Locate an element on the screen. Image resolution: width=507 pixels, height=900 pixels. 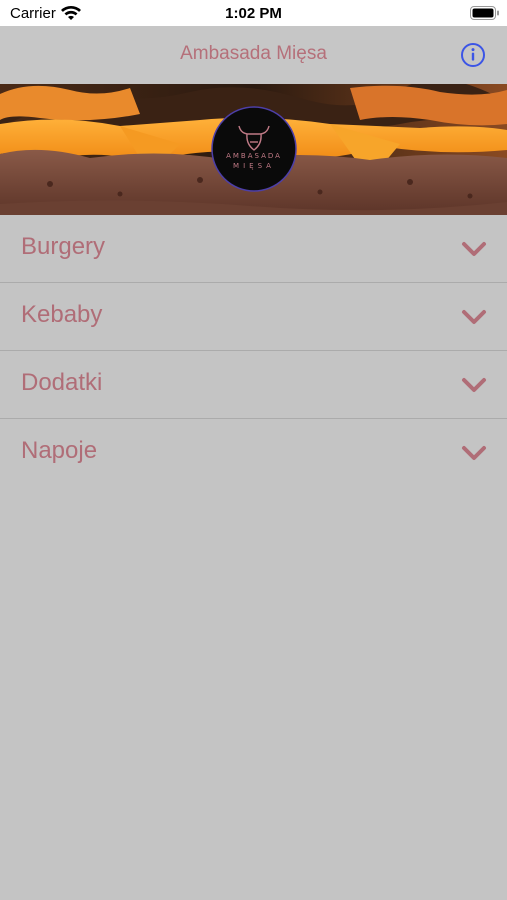
logo-text-bottom: MIĘSA is located at coordinates (254, 166).